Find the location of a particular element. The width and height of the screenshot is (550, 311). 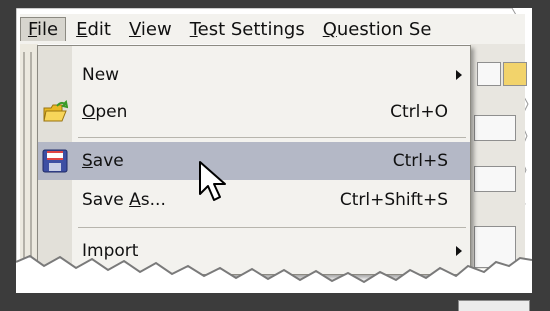

menu-bar: File Edit View Test Settings Question Se is located at coordinates (272, 29).